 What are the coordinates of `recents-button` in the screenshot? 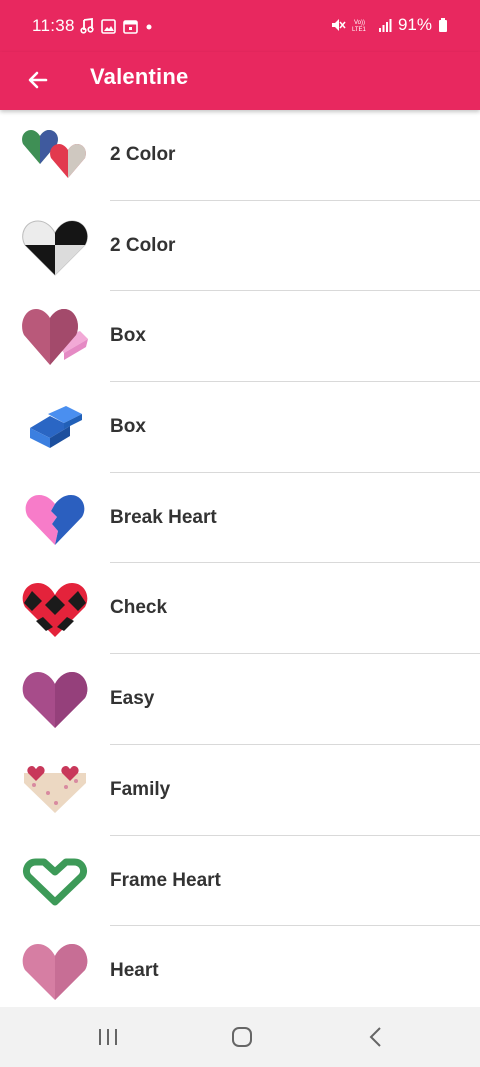 It's located at (108, 1037).